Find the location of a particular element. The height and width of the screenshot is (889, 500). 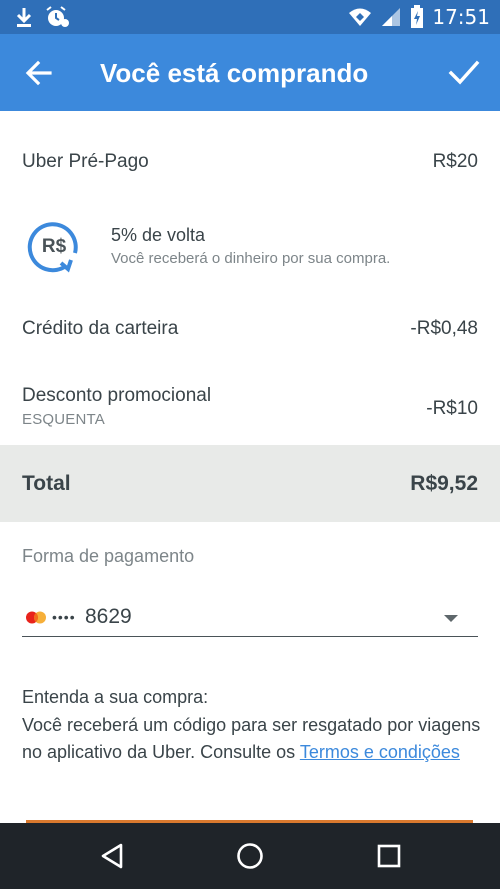

nav-recents-button is located at coordinates (389, 856).